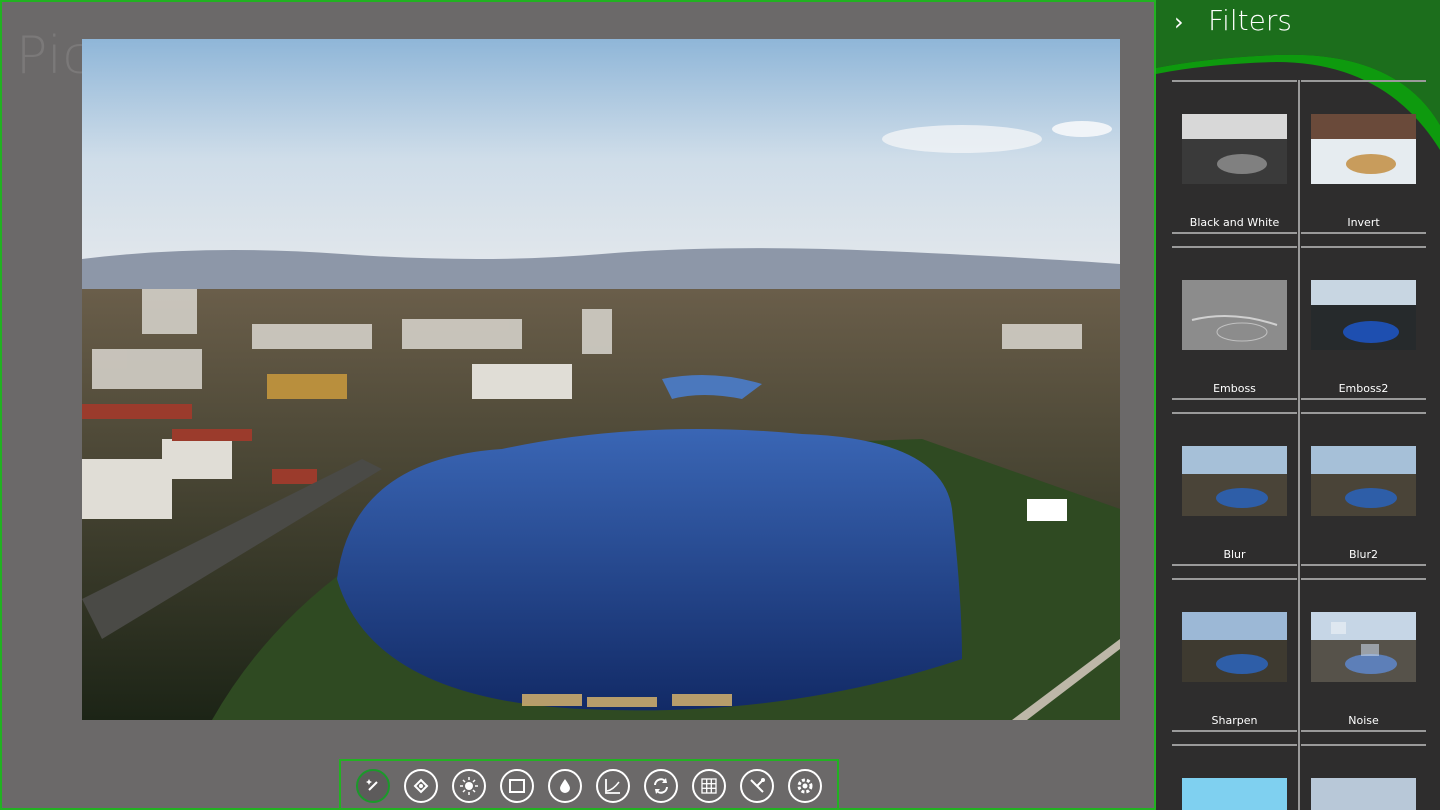 This screenshot has width=1440, height=810. I want to click on filter-label: Noise, so click(1363, 720).